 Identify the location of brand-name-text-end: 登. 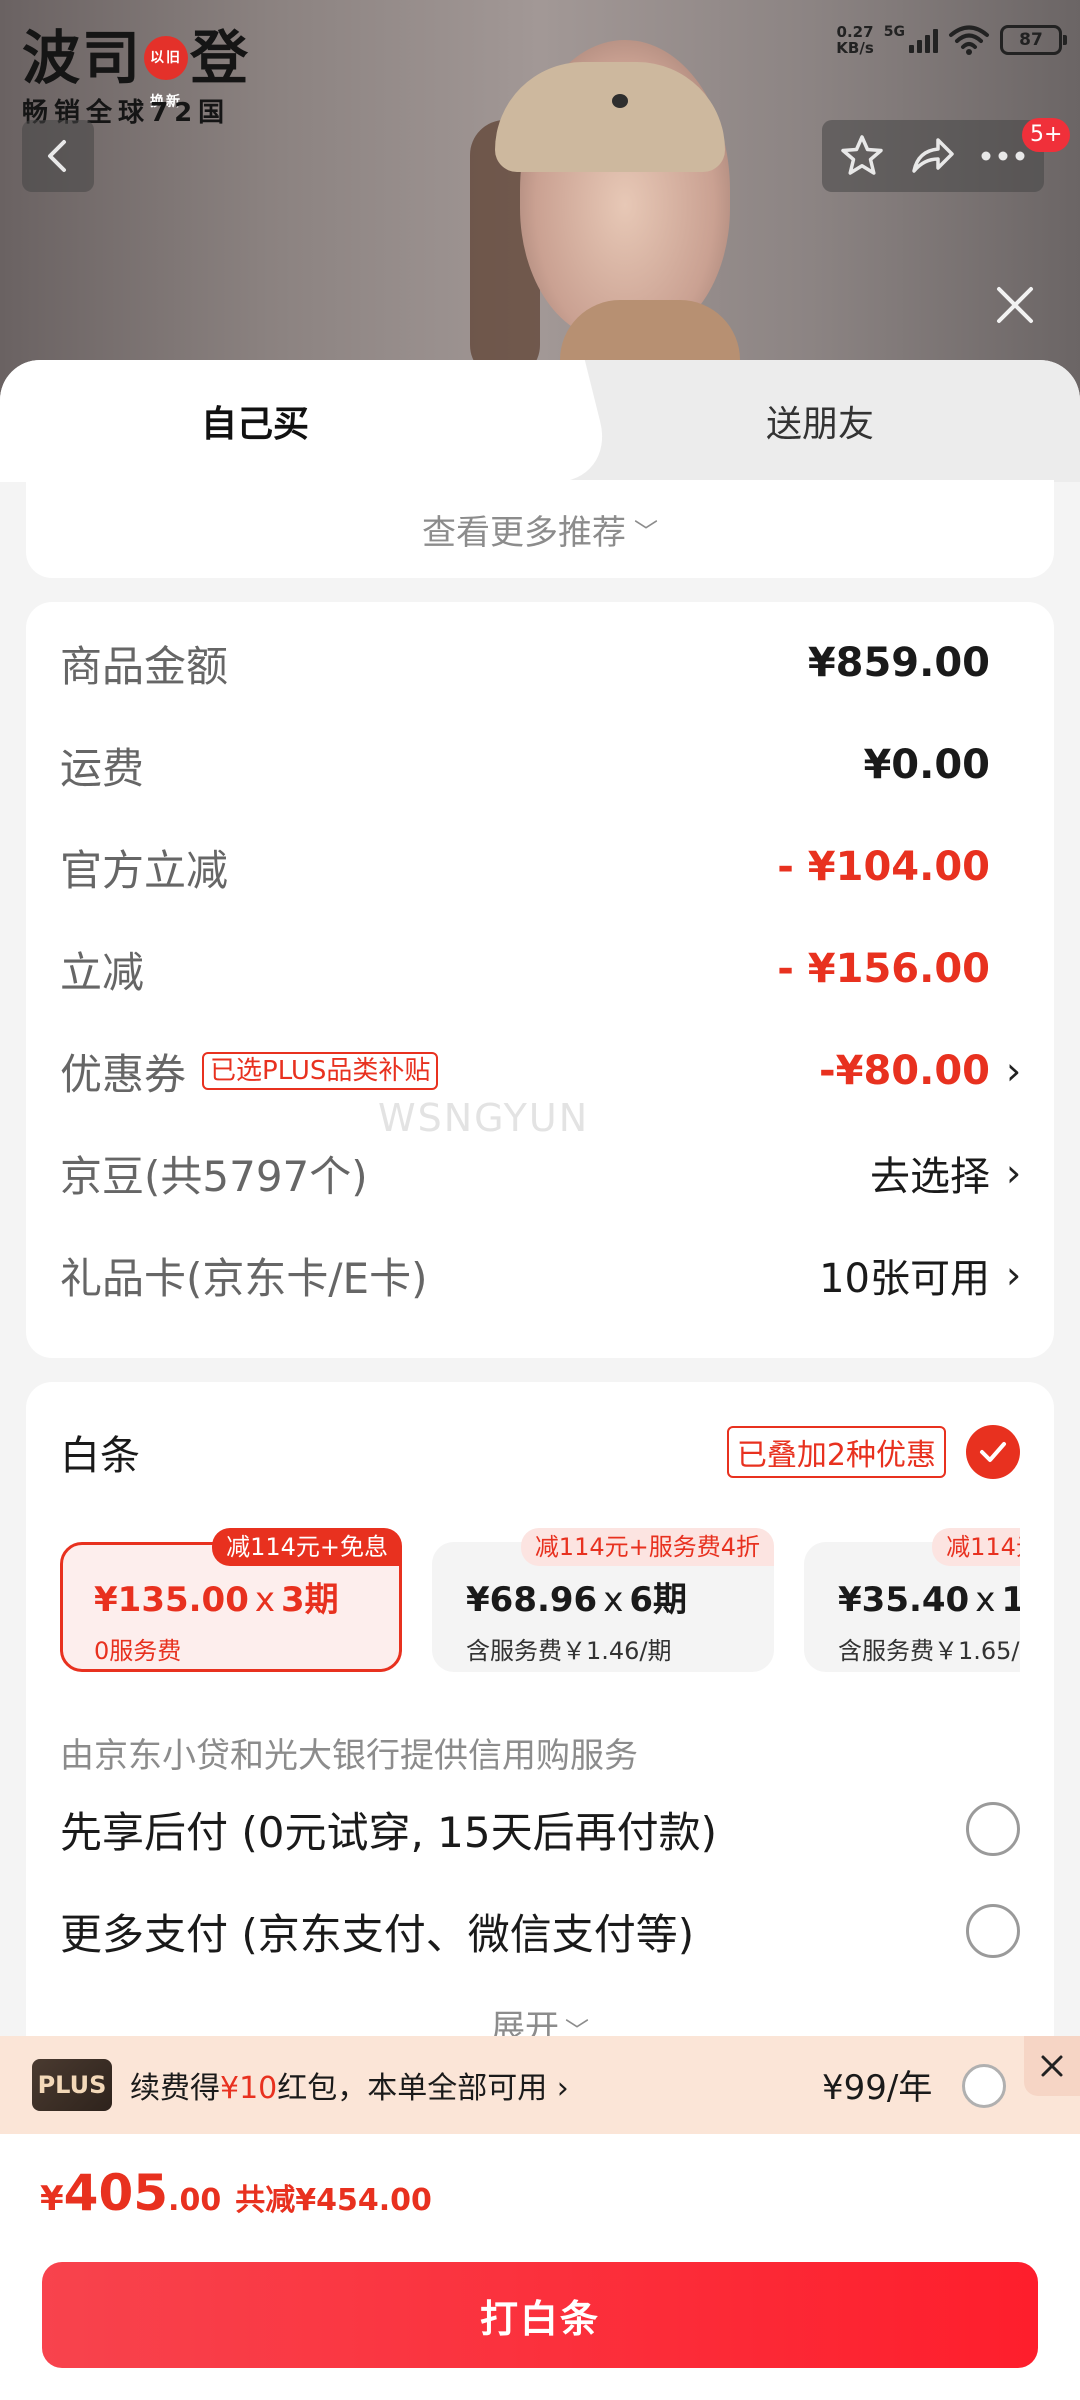
(220, 58).